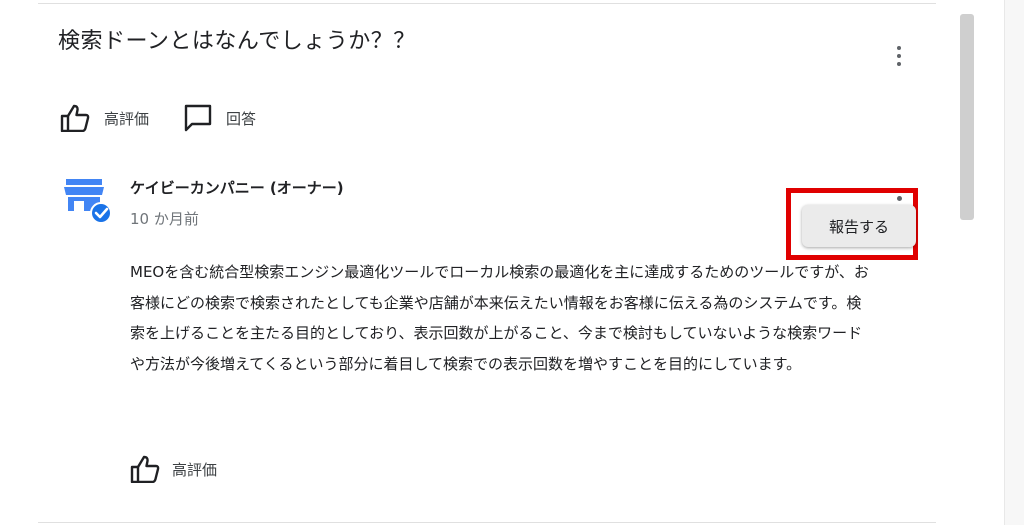  Describe the element at coordinates (859, 226) in the screenshot. I see `report-button: 報告する` at that location.